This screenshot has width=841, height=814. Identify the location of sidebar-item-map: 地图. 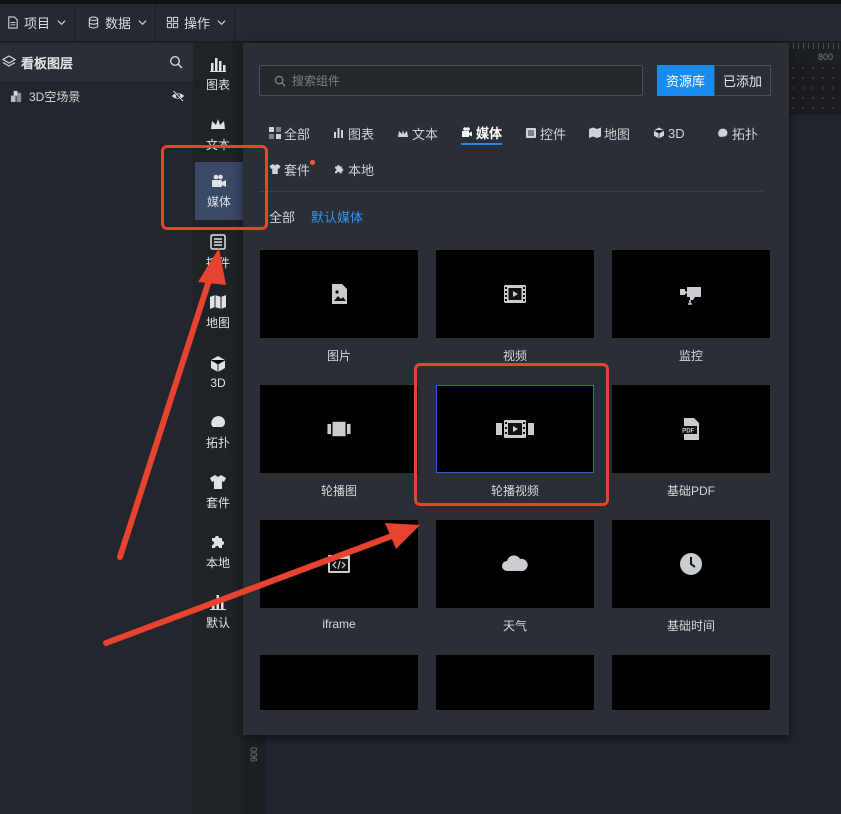
(218, 312).